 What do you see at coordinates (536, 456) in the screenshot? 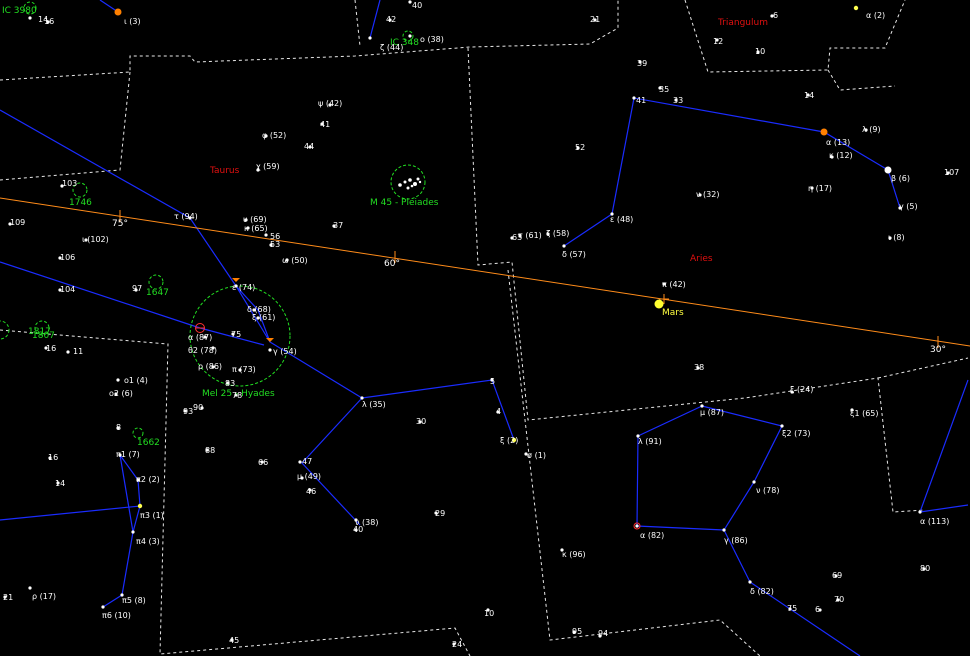
I see `star-label: σ (1)` at bounding box center [536, 456].